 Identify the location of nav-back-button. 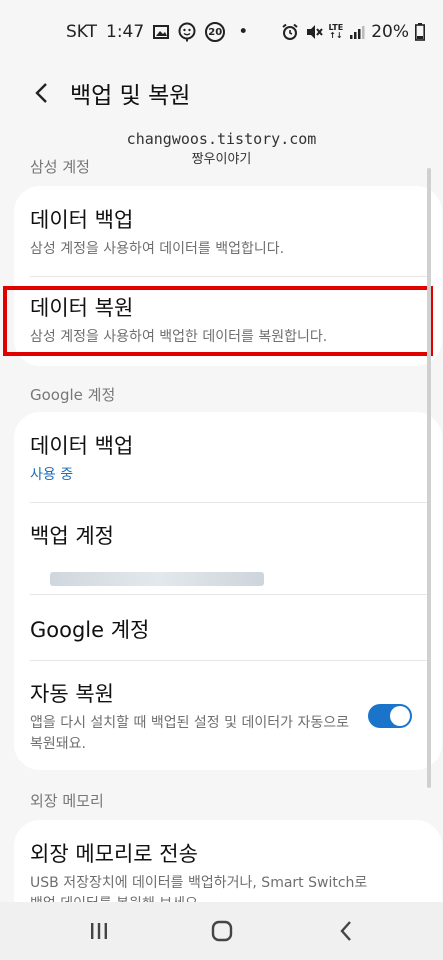
(346, 931).